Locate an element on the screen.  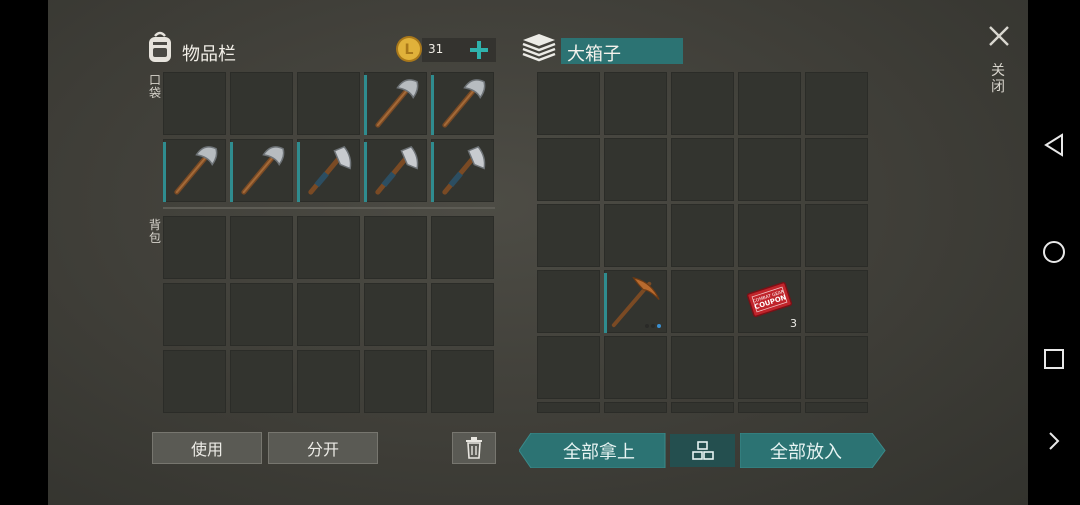
chevron-right-icon is located at coordinates (1054, 441).